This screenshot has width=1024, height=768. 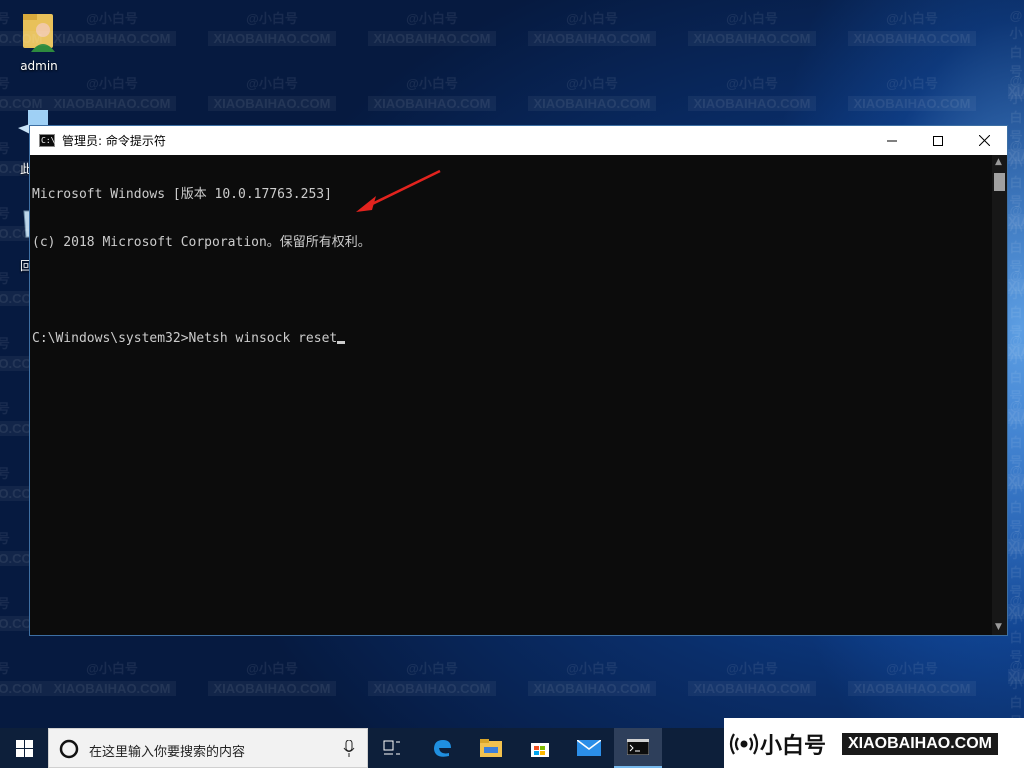 I want to click on start-button, so click(x=24, y=748).